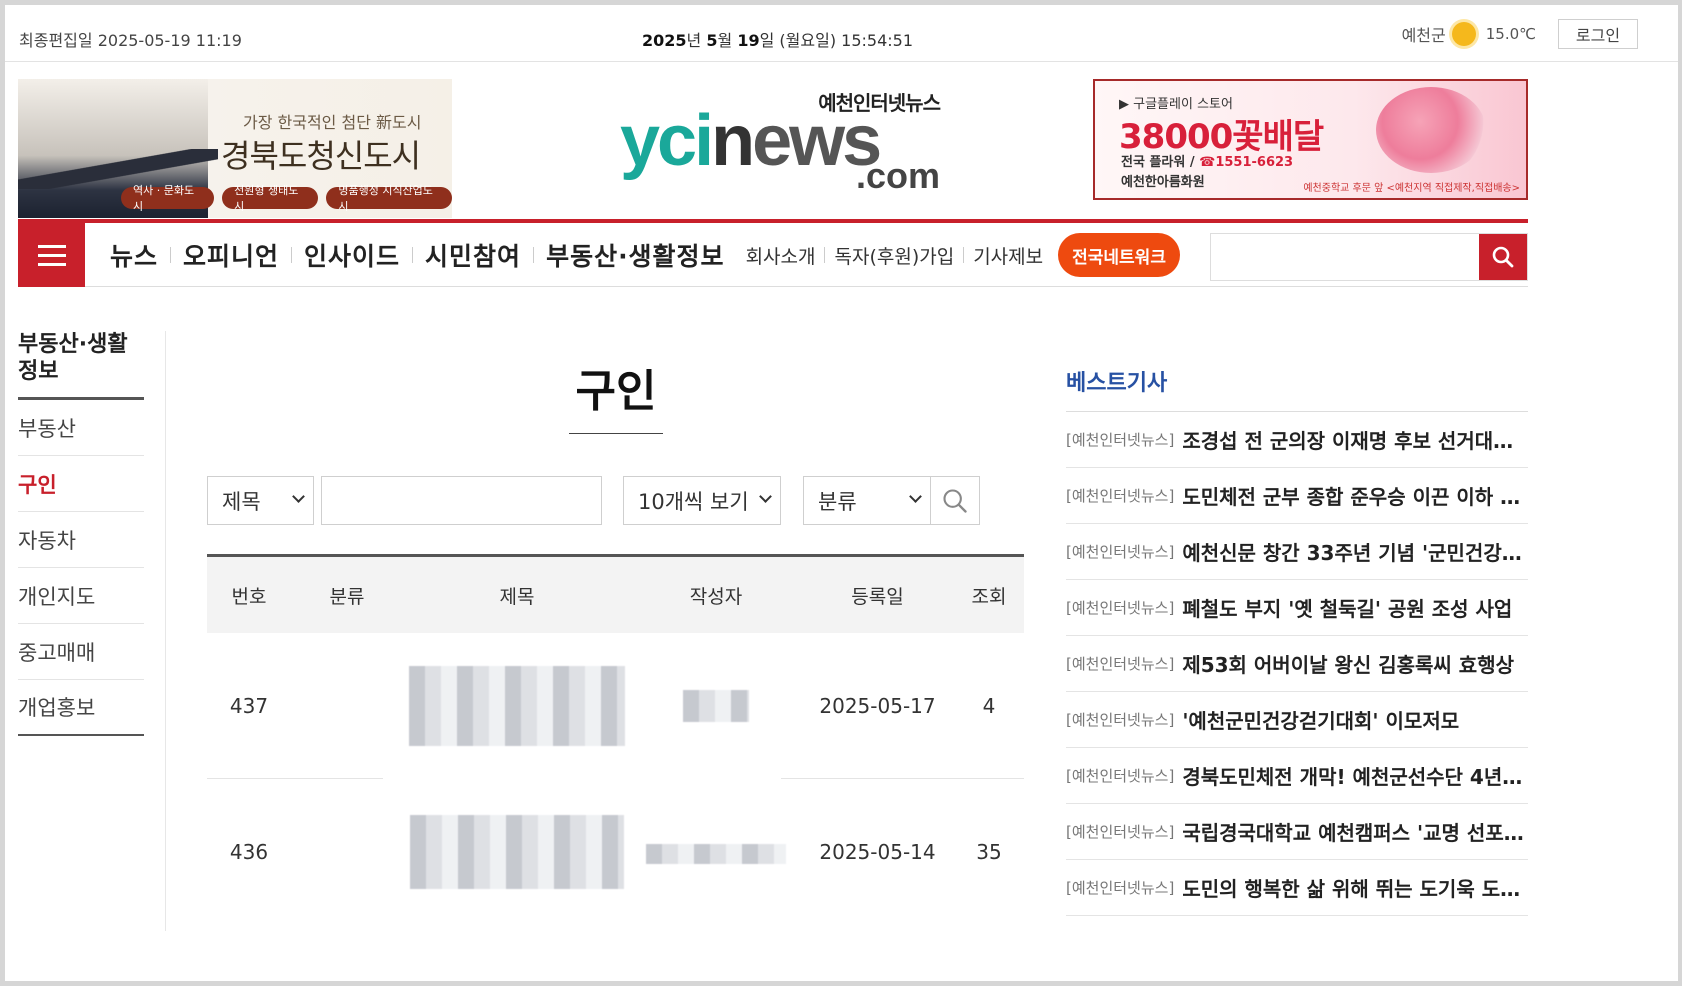 Image resolution: width=1682 pixels, height=986 pixels. Describe the element at coordinates (837, 501) in the screenshot. I see `category-value: 분류` at that location.